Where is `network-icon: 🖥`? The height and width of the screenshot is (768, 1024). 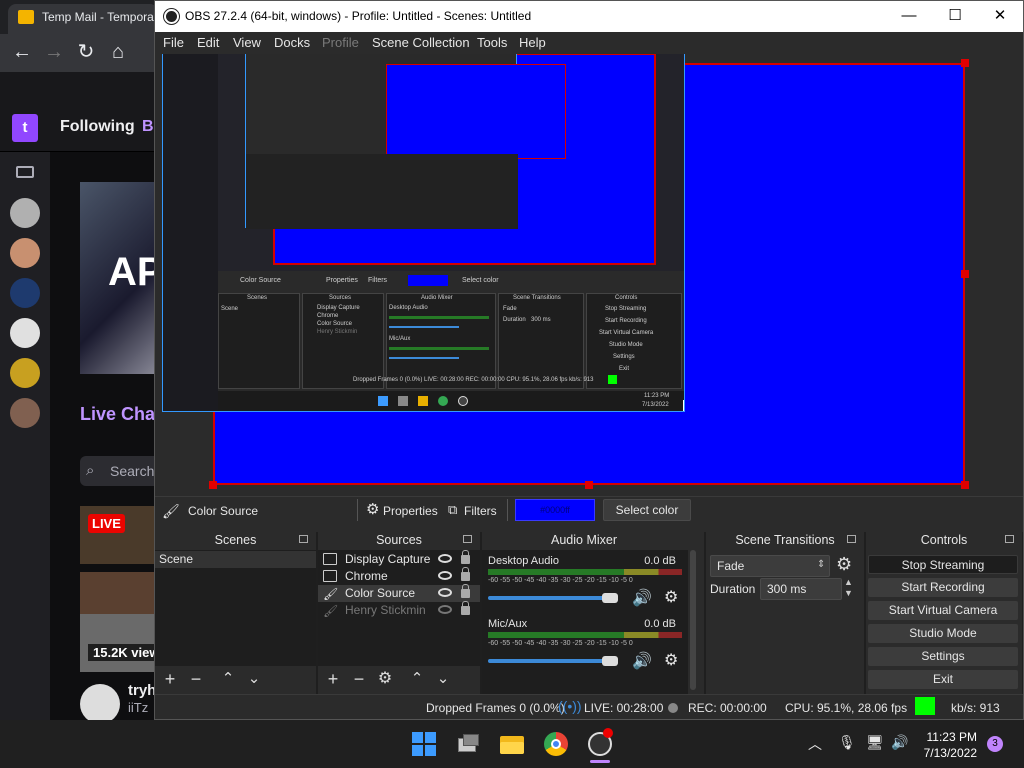 network-icon: 🖥 is located at coordinates (875, 742).